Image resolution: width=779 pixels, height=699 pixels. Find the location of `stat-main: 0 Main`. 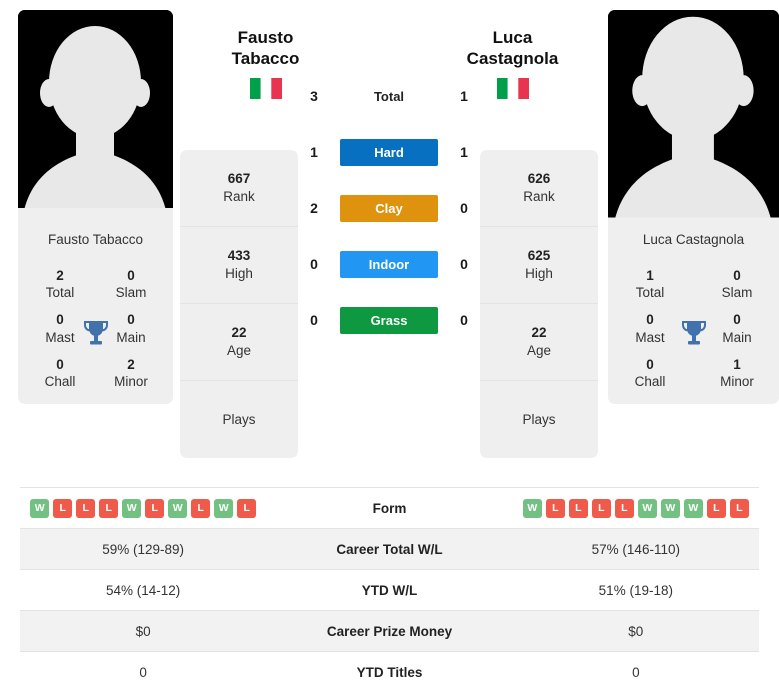

stat-main: 0 Main is located at coordinates (131, 328).